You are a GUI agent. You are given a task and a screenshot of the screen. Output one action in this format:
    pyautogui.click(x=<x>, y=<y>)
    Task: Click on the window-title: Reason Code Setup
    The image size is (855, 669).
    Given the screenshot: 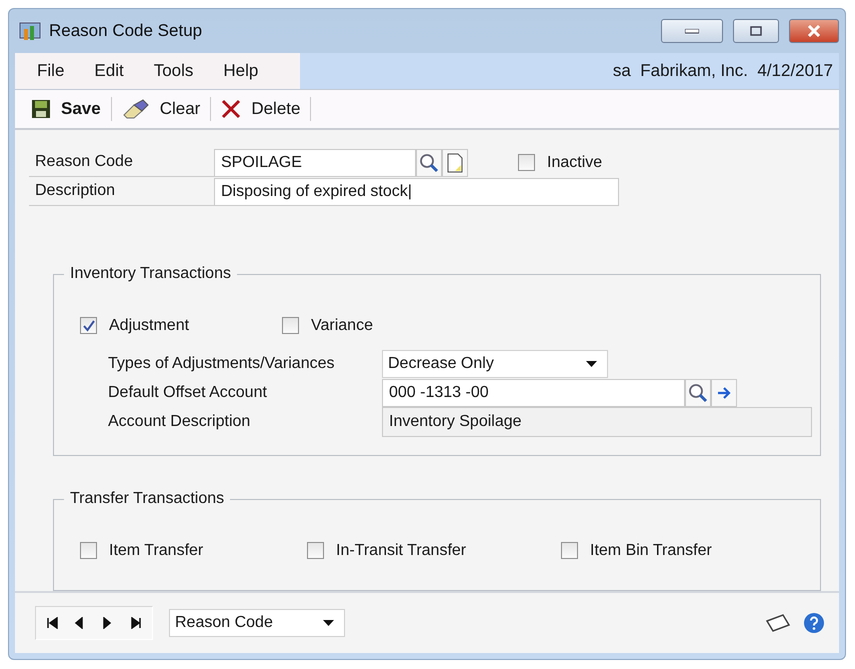 What is the action you would take?
    pyautogui.click(x=126, y=31)
    